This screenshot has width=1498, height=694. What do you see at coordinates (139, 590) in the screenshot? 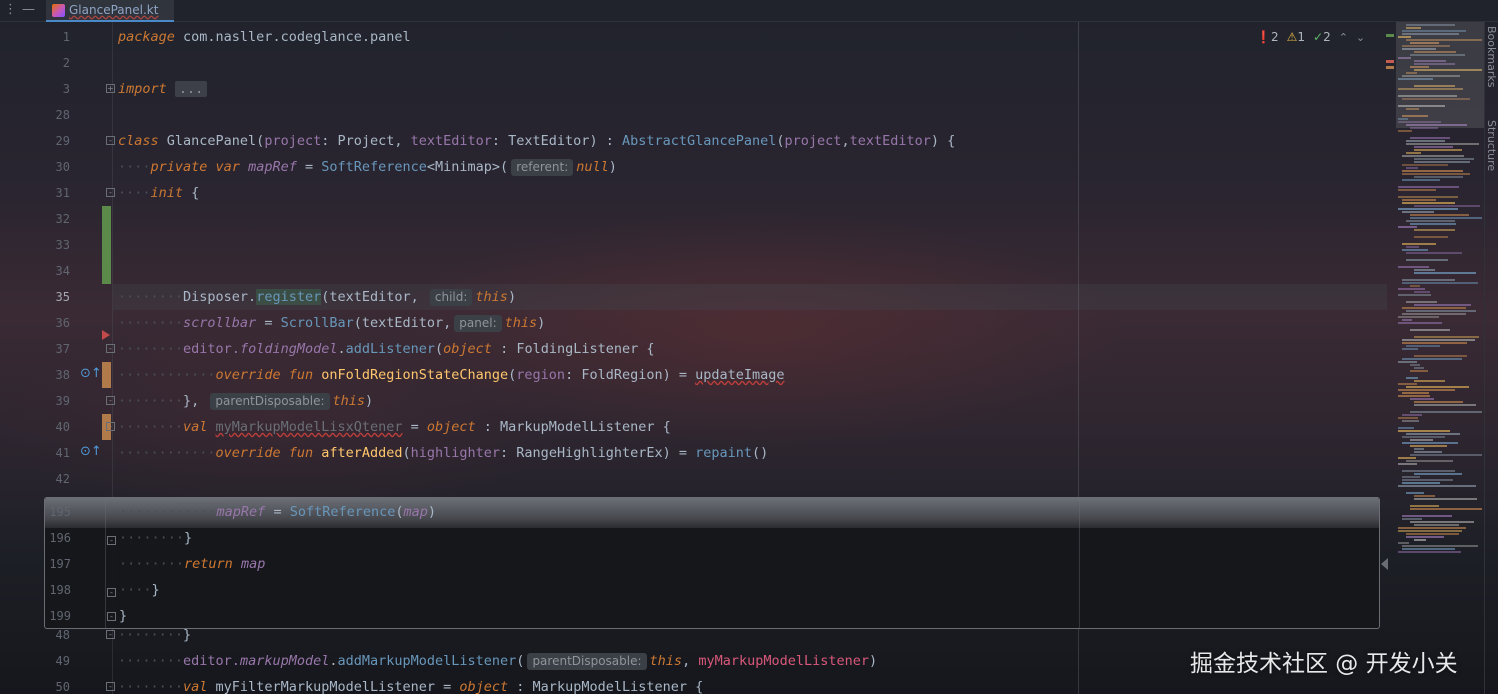
I see `popup-code-line-198: ····}` at bounding box center [139, 590].